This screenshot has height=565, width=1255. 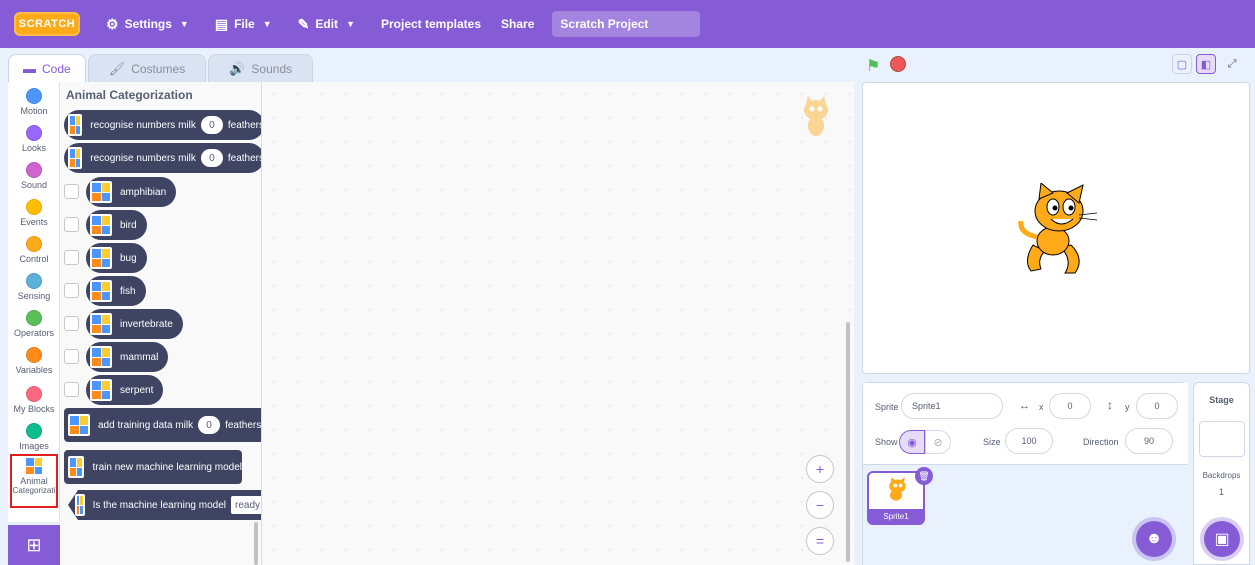 What do you see at coordinates (887, 407) in the screenshot?
I see `sprite-name-label: Sprite` at bounding box center [887, 407].